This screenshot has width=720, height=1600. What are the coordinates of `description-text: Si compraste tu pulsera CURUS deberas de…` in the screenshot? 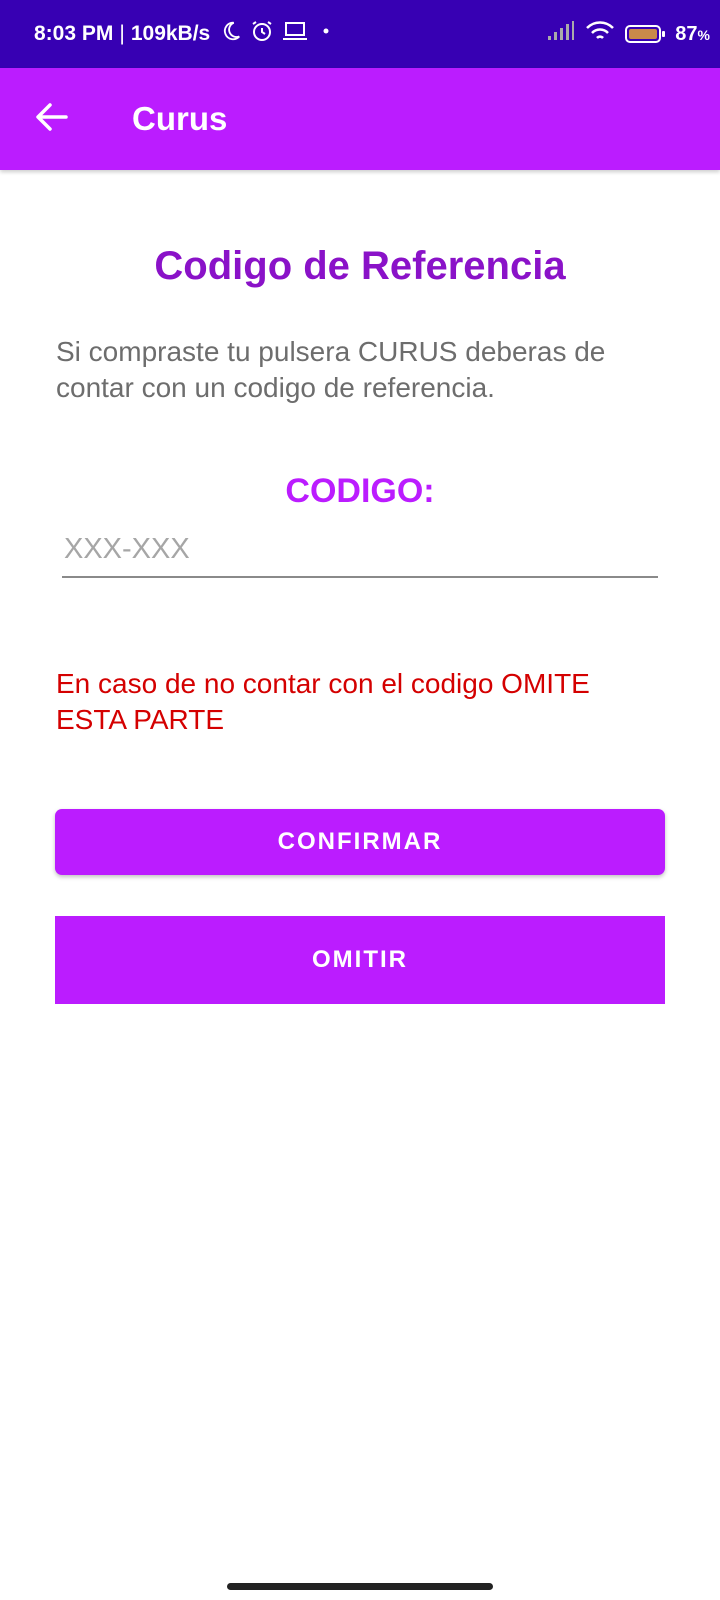 It's located at (331, 369).